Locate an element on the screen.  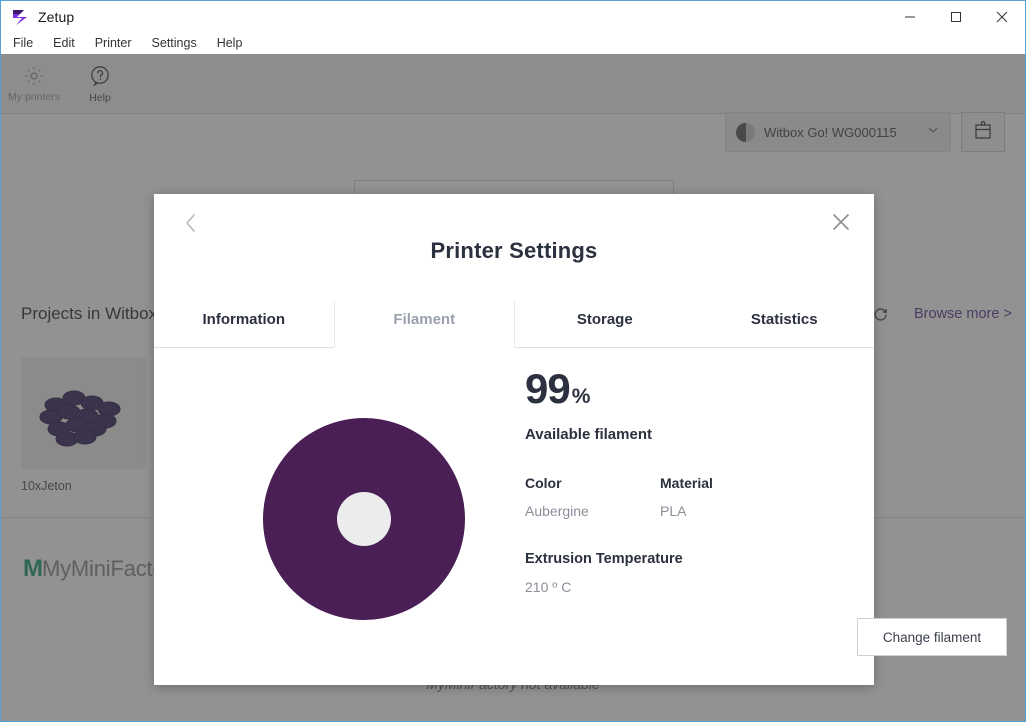
maximize-button is located at coordinates (956, 16).